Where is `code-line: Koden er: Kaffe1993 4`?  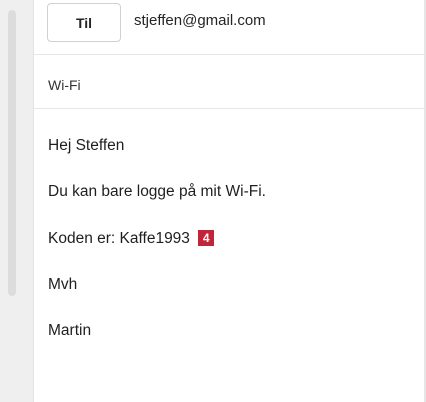
code-line: Koden er: Kaffe1993 4 is located at coordinates (131, 239).